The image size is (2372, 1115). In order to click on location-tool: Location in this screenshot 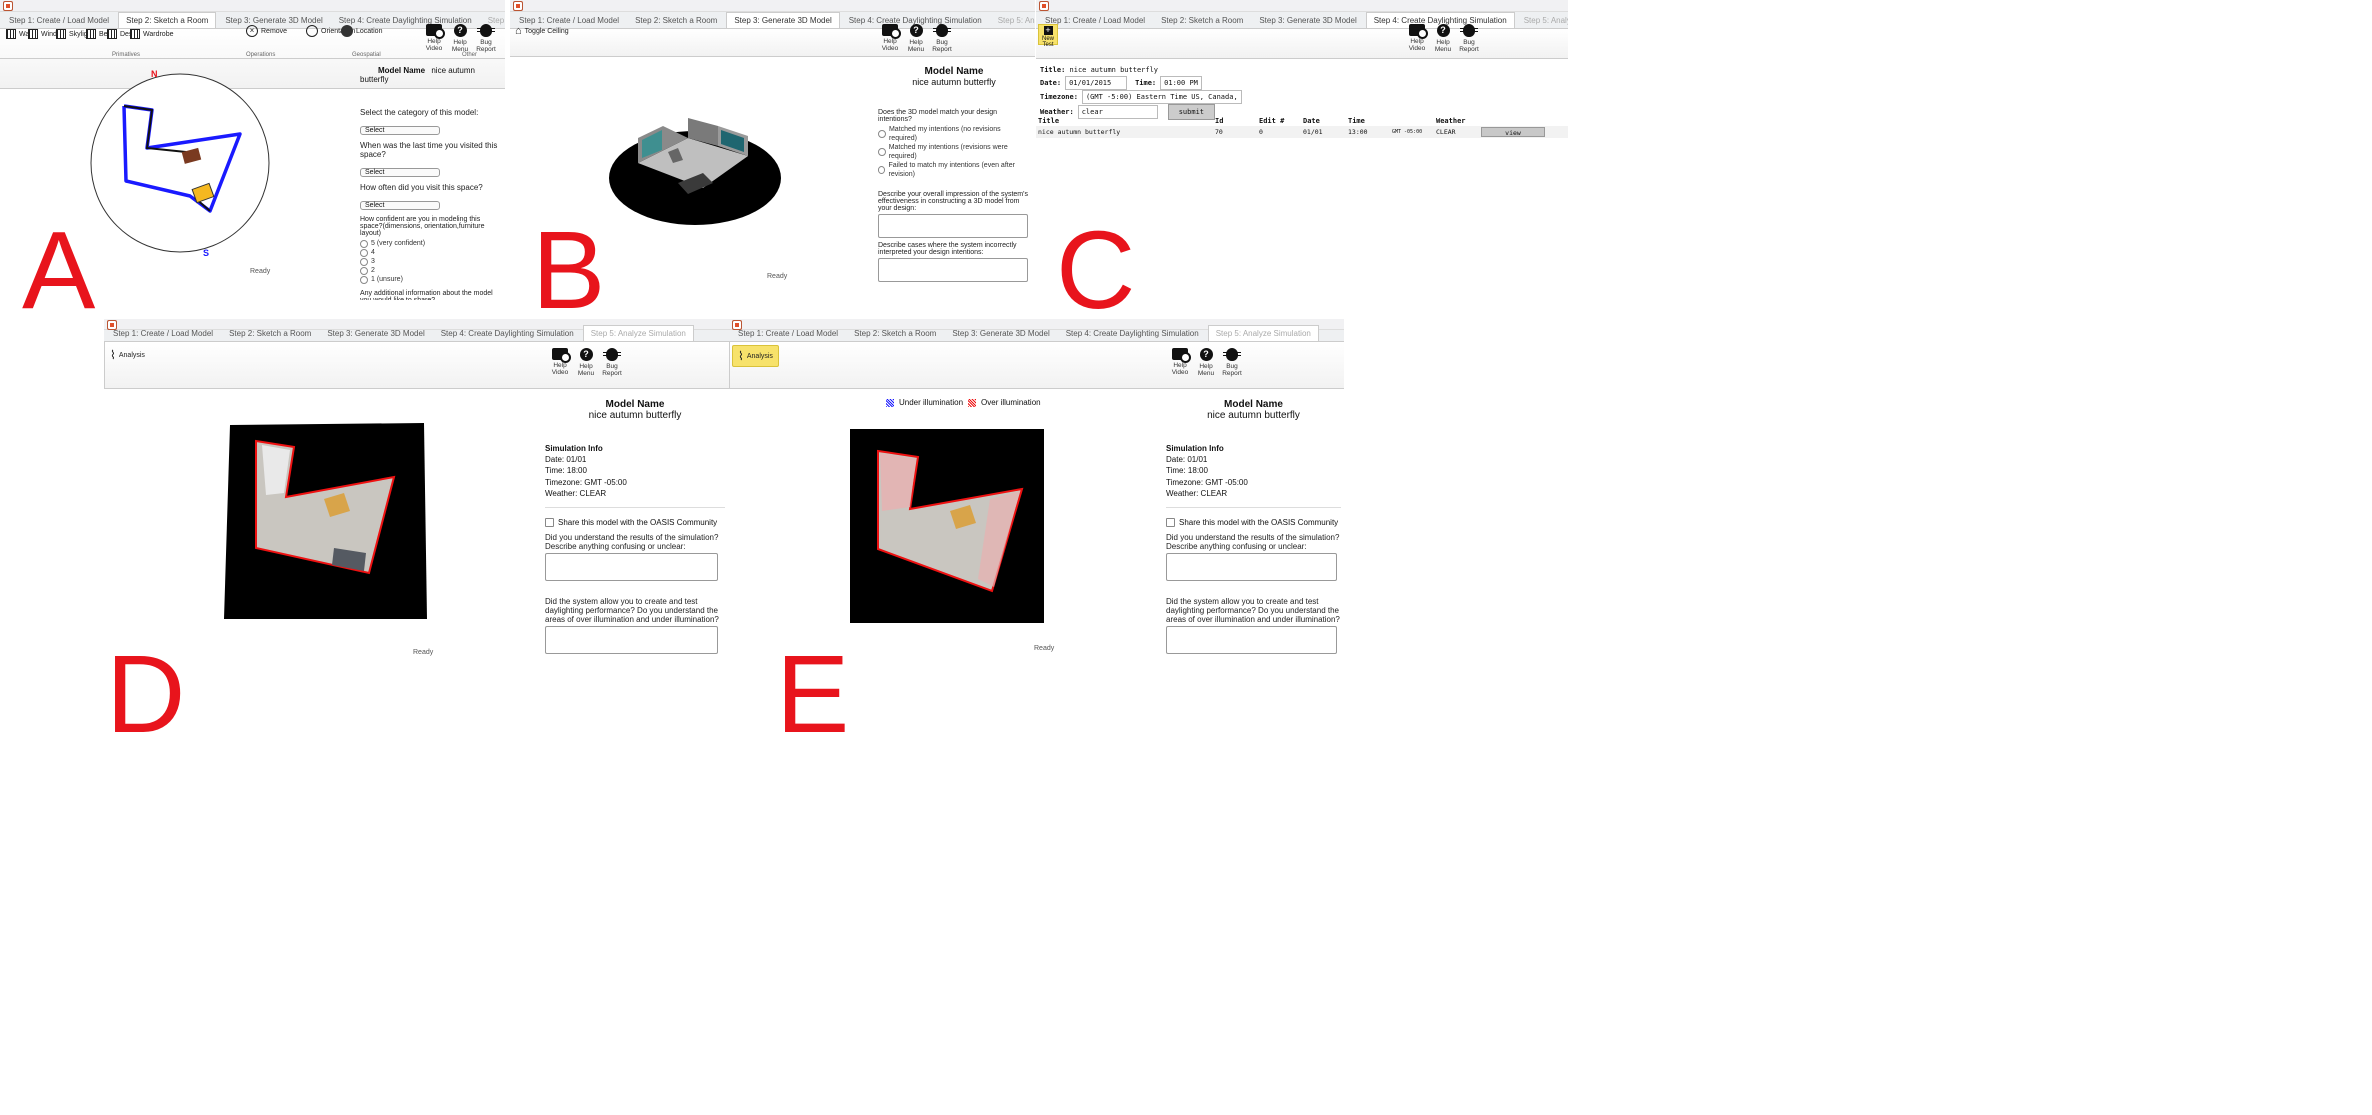, I will do `click(361, 31)`.